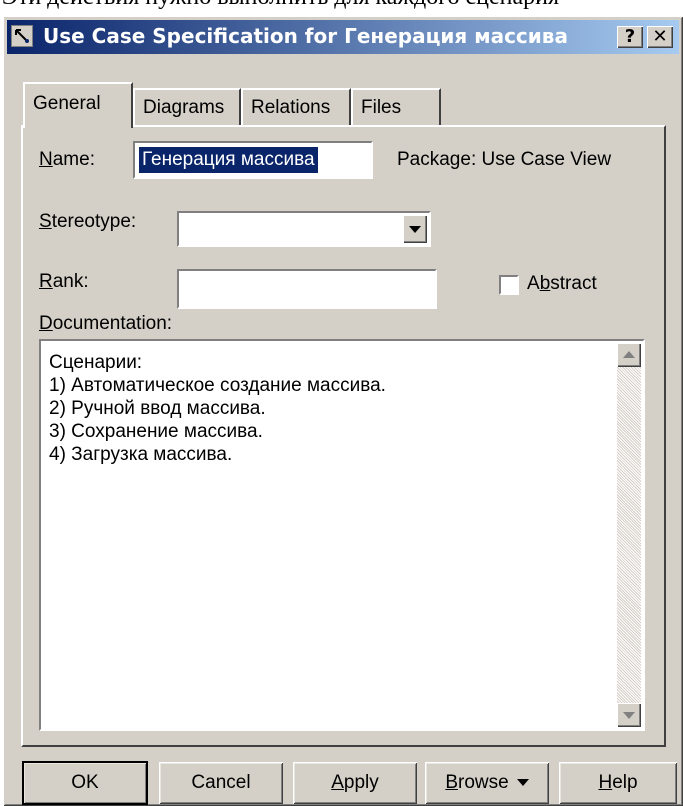  What do you see at coordinates (381, 107) in the screenshot?
I see `tab-files-label: Files` at bounding box center [381, 107].